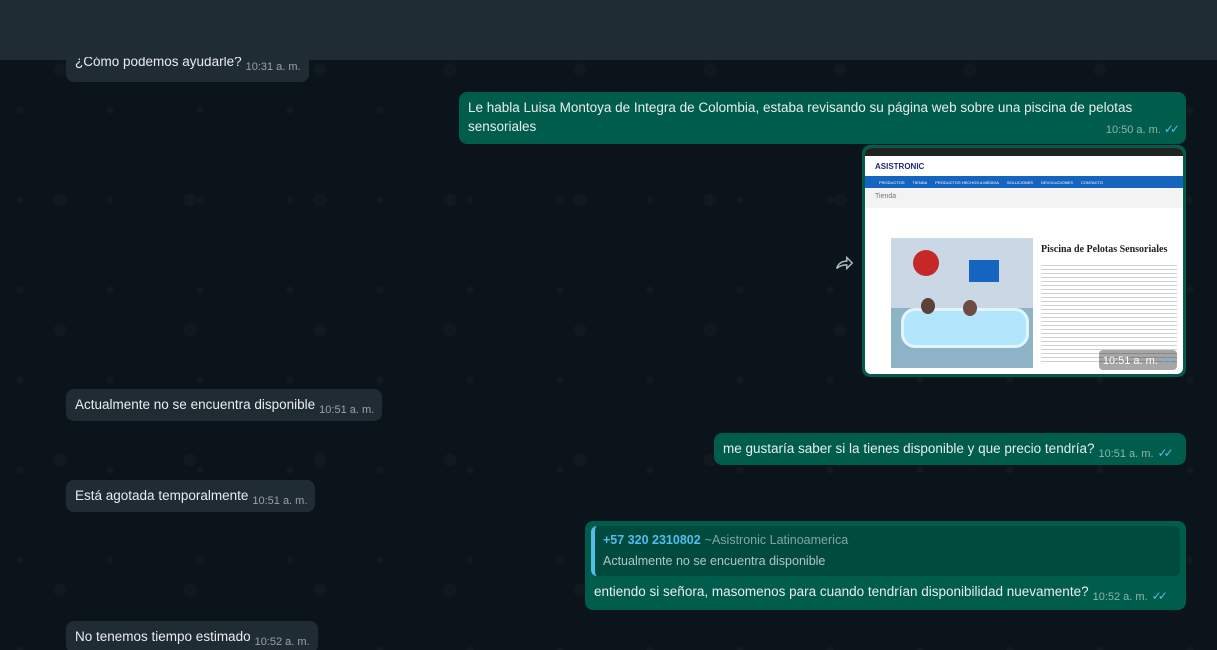 This screenshot has width=1217, height=650. Describe the element at coordinates (1126, 30) in the screenshot. I see `store-icon` at that location.